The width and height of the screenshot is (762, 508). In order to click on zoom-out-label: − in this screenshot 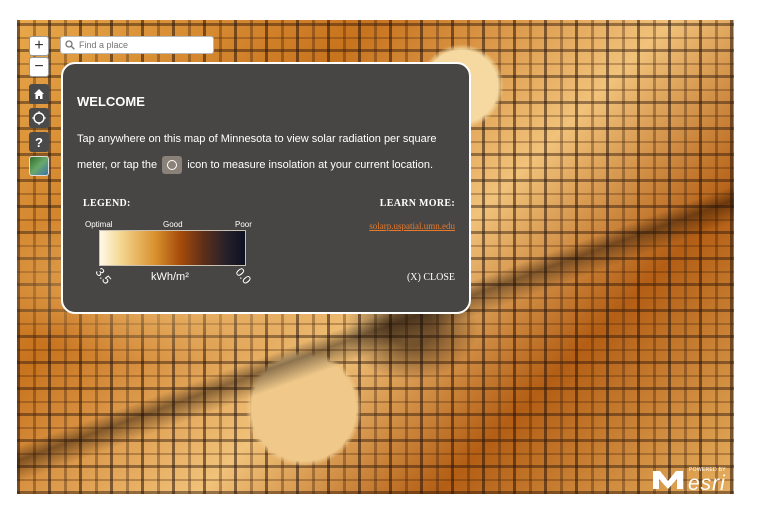, I will do `click(39, 66)`.